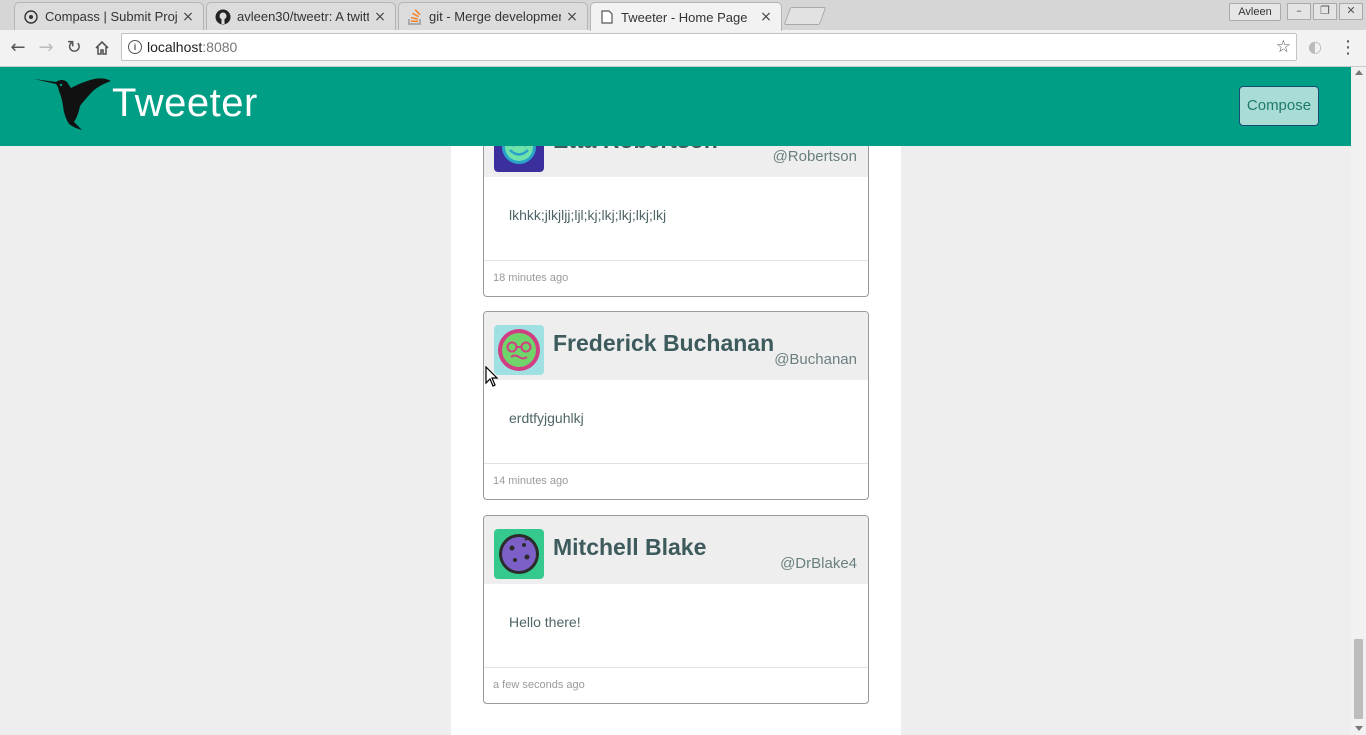 This screenshot has height=735, width=1366. I want to click on github-icon, so click(223, 17).